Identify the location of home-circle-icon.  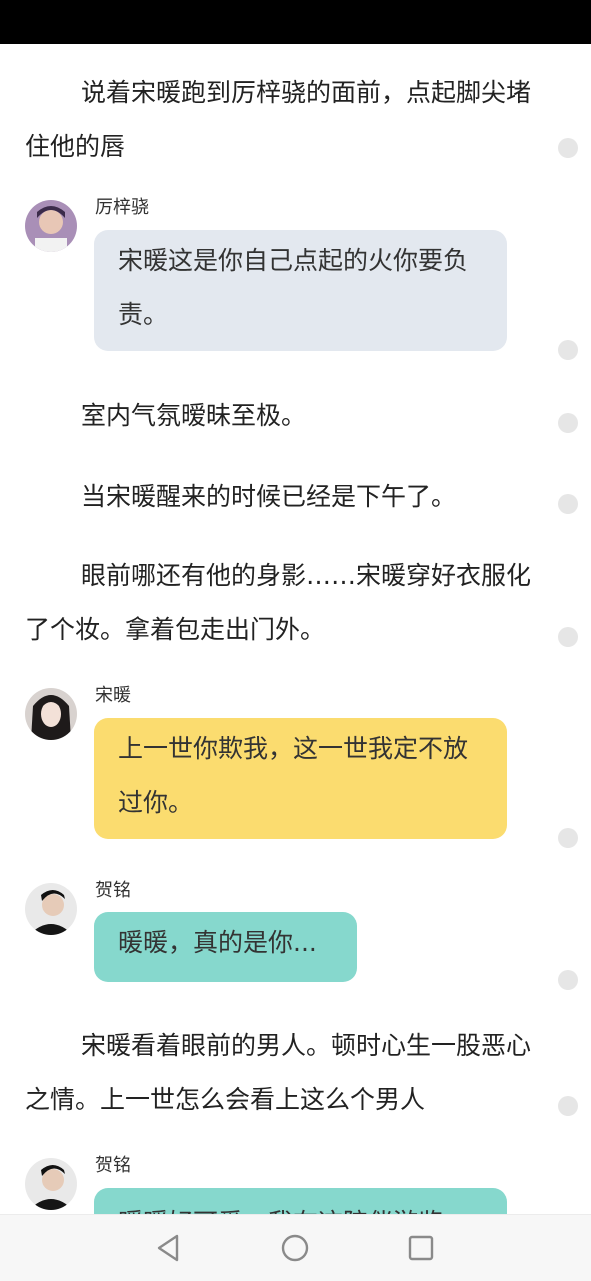
(295, 1248).